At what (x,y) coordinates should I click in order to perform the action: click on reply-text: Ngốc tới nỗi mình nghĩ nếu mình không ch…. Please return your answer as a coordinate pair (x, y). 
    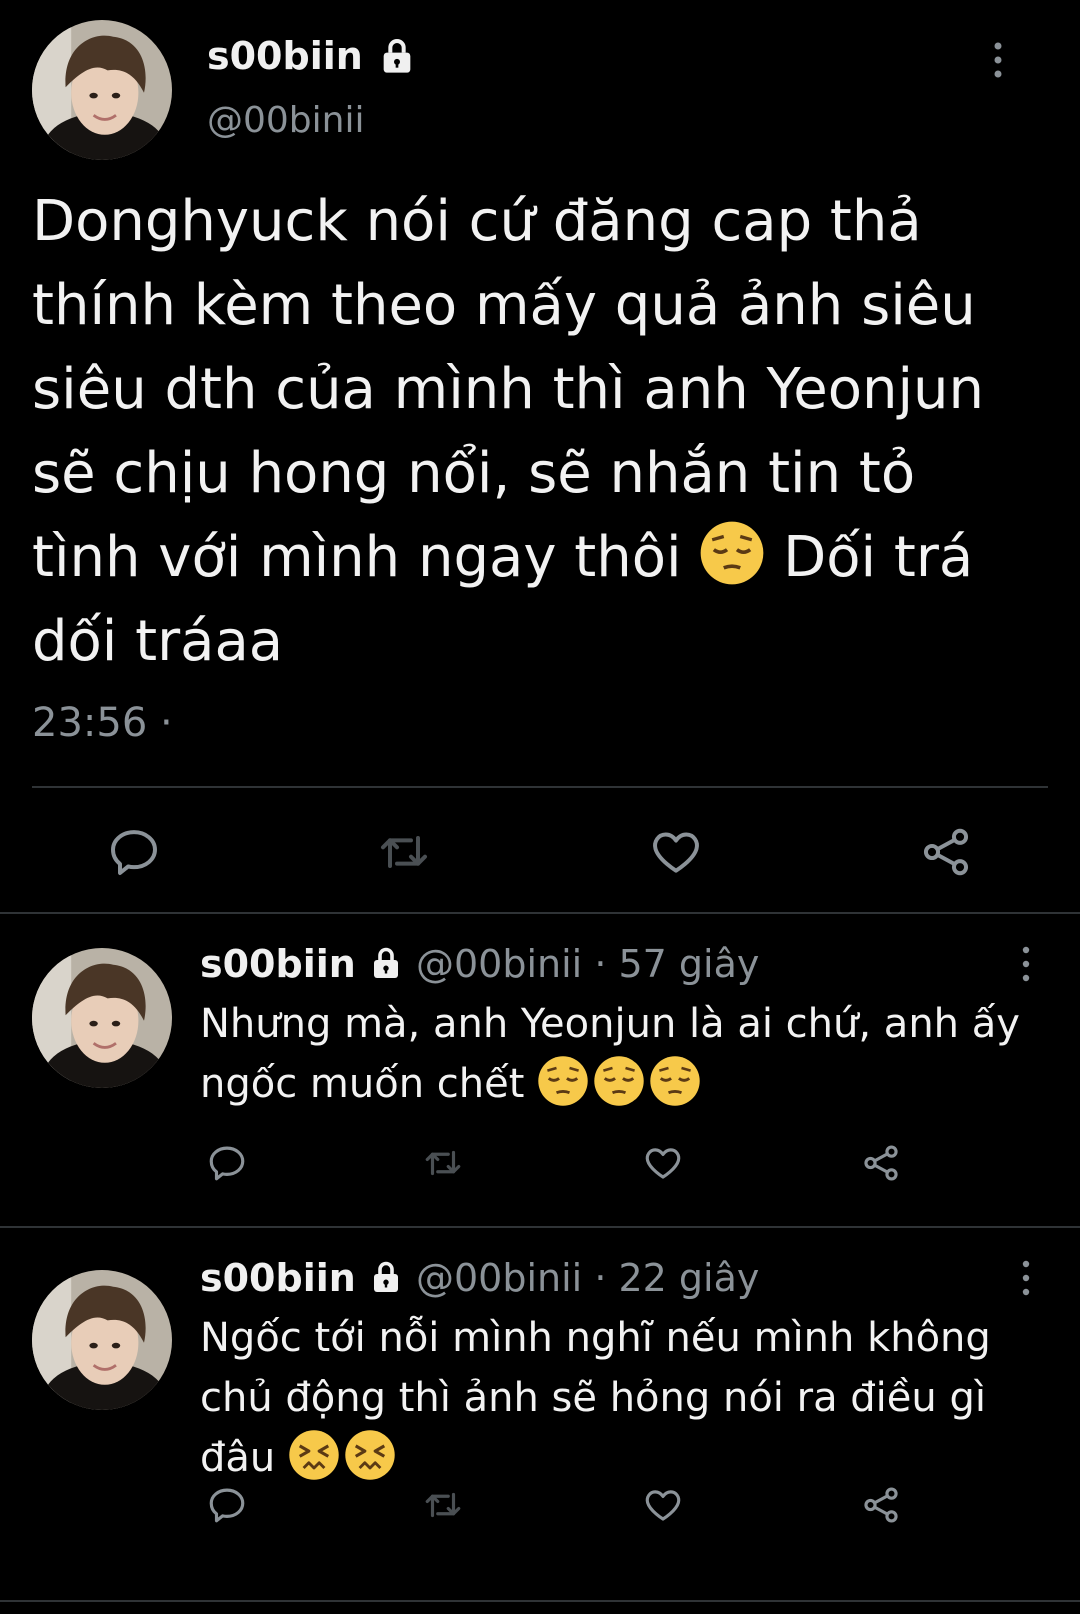
    Looking at the image, I should click on (630, 1398).